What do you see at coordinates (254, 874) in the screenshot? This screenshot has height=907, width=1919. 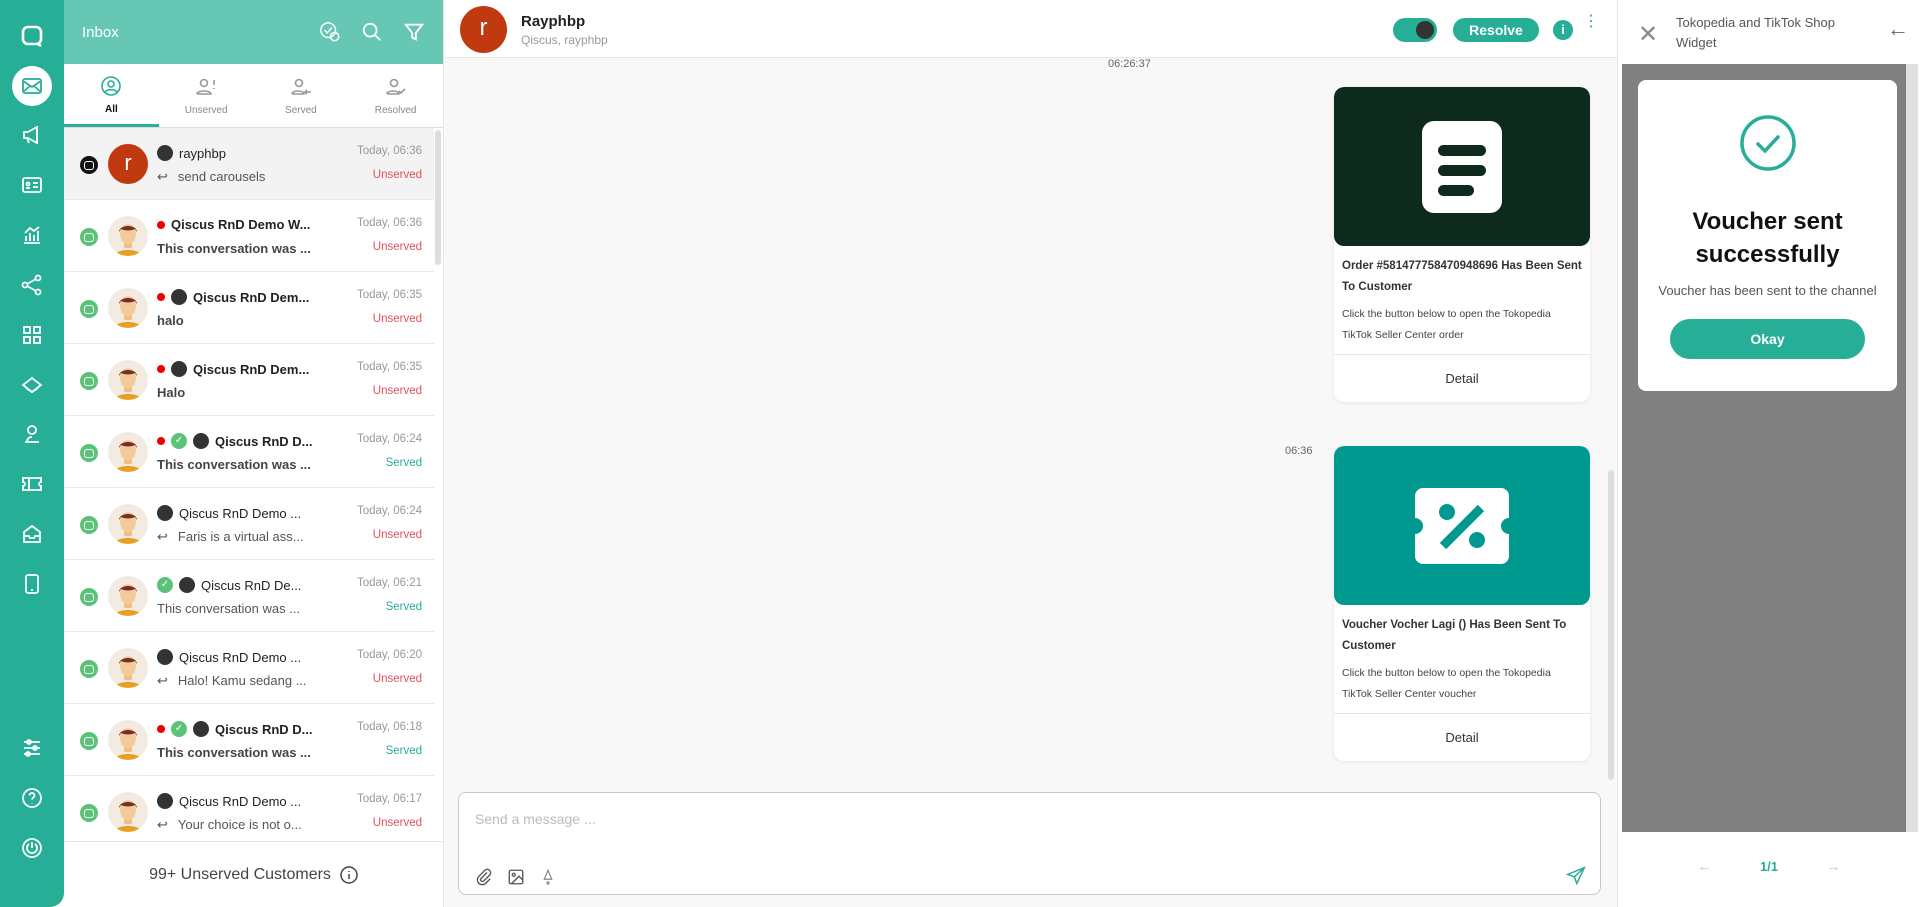 I see `unserved-footer: 99+ Unserved Customers` at bounding box center [254, 874].